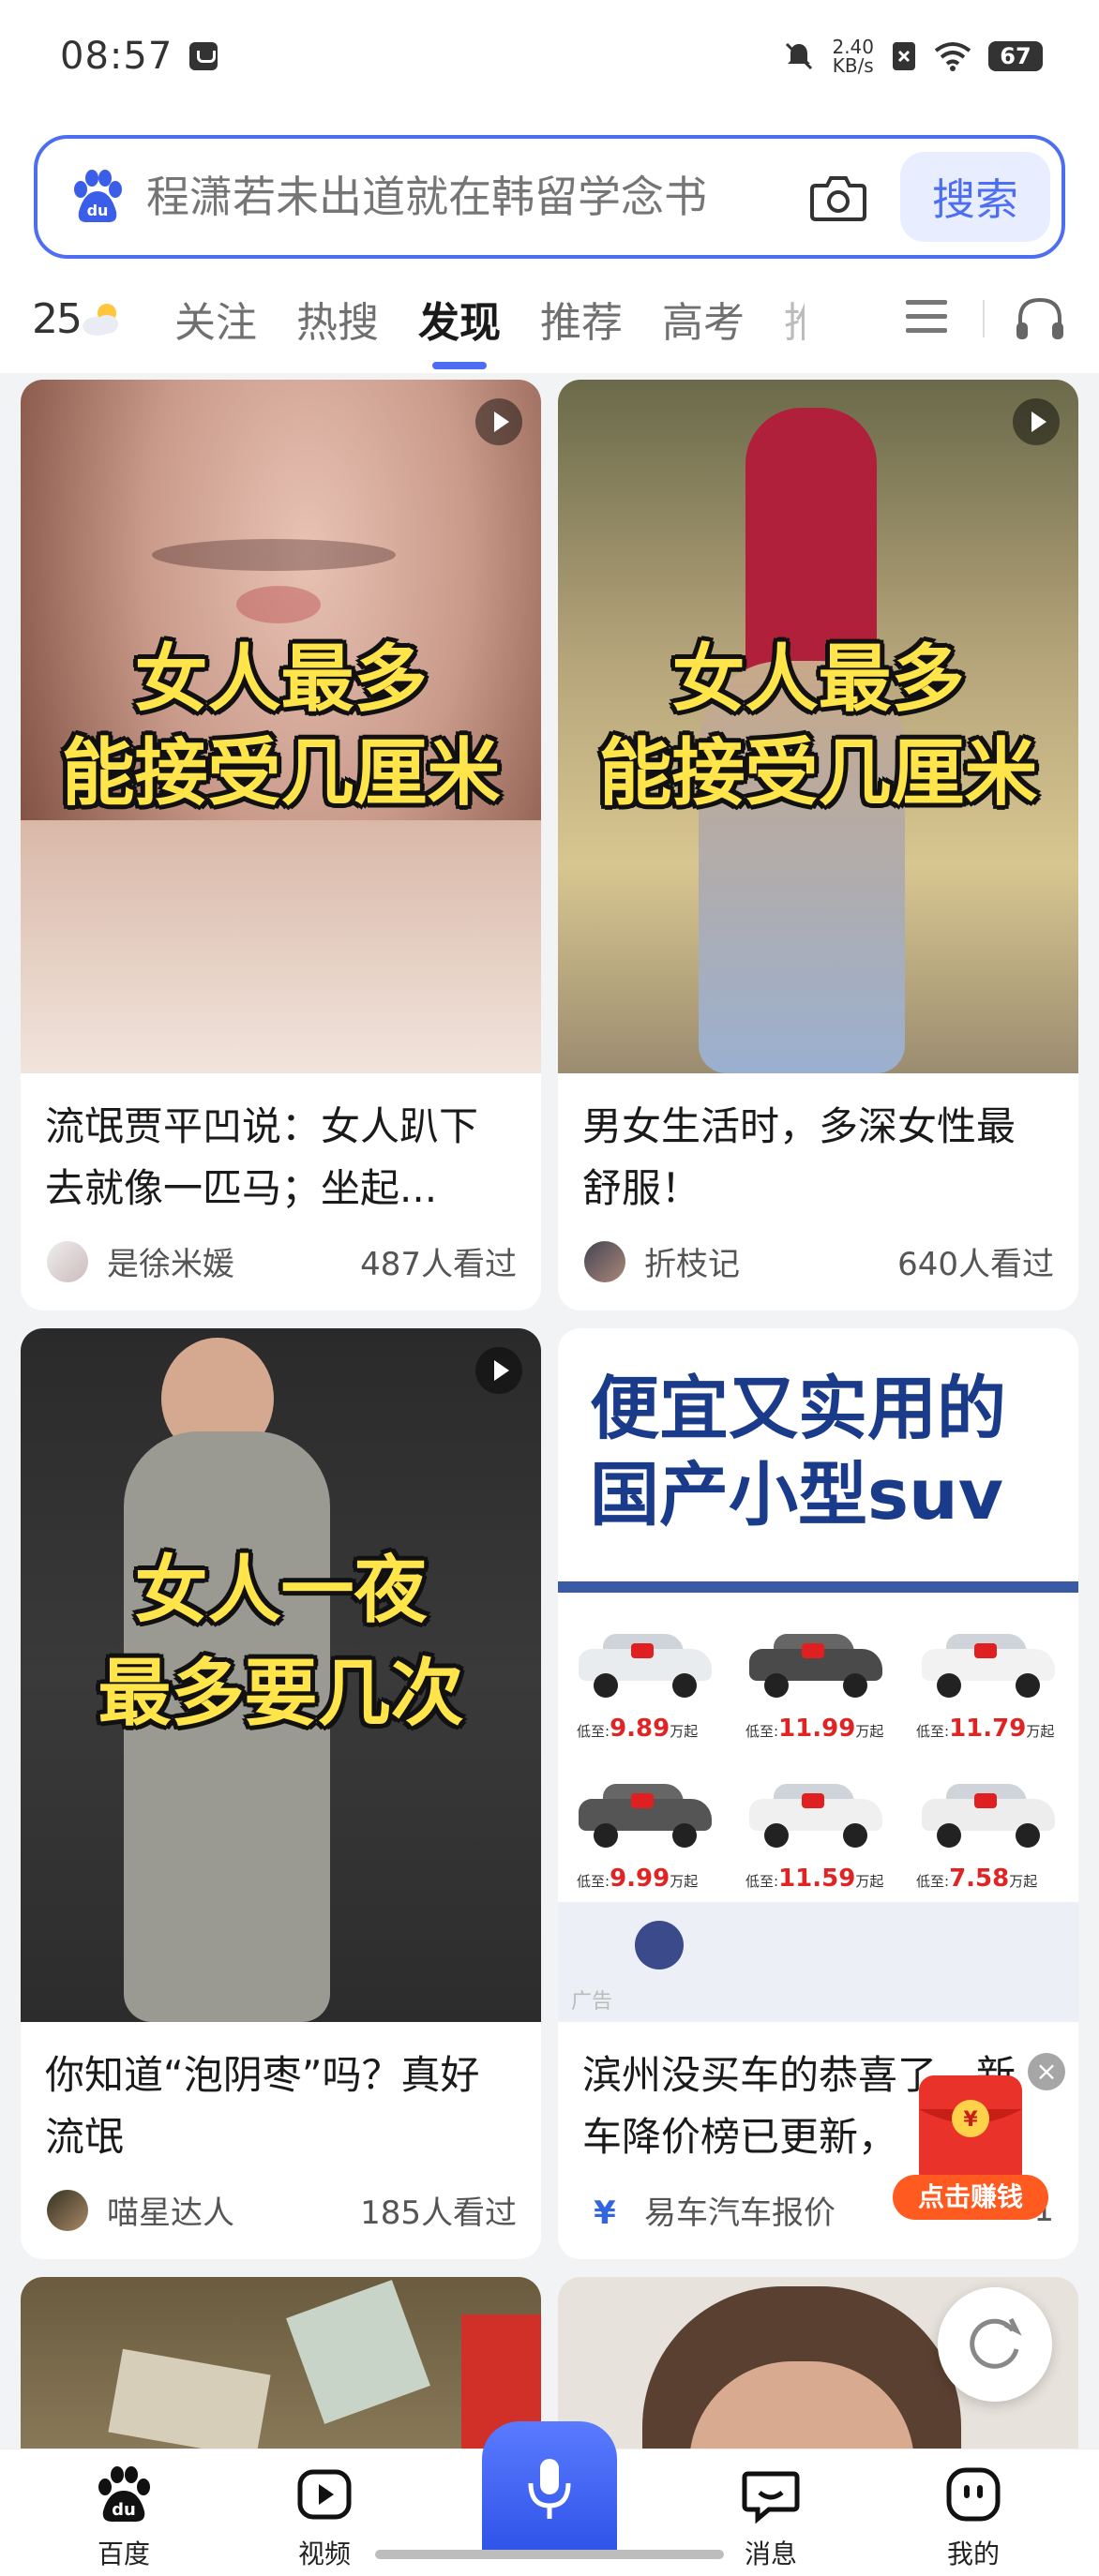 Image resolution: width=1099 pixels, height=2576 pixels. I want to click on refresh-icon, so click(996, 2343).